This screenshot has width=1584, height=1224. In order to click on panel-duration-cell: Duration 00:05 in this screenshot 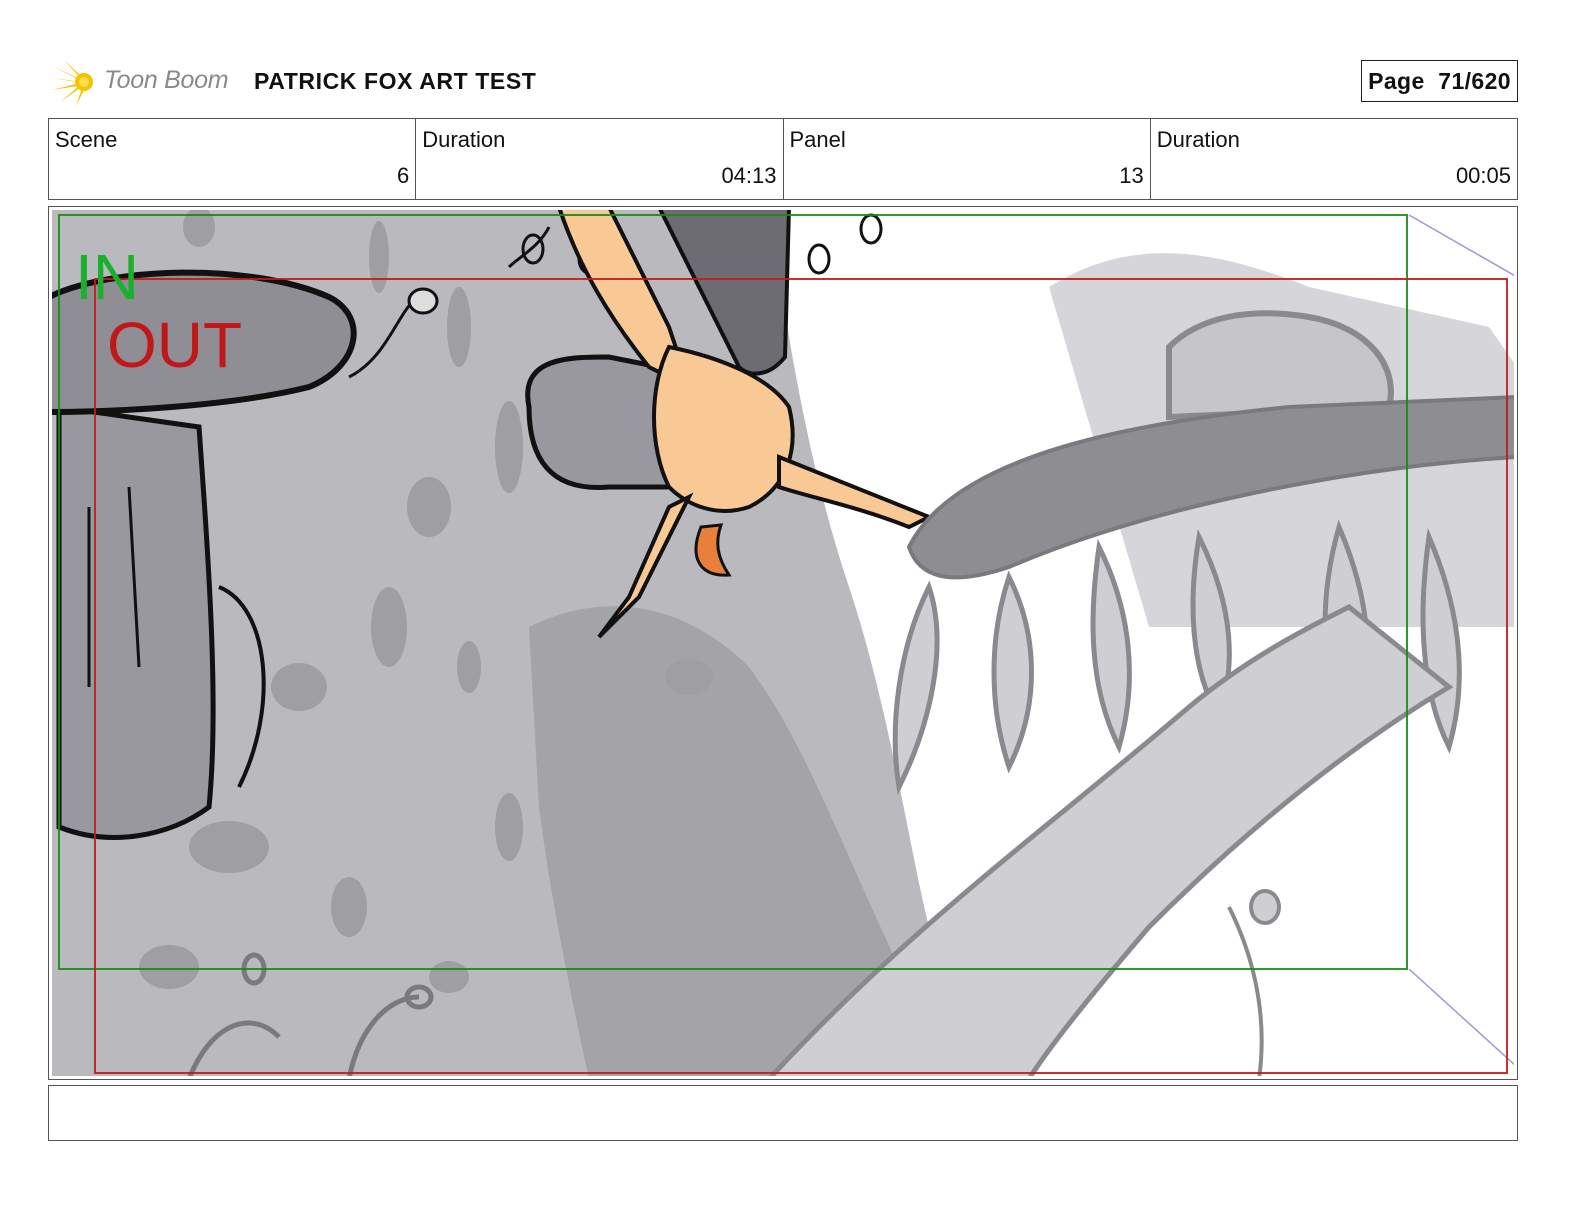, I will do `click(1334, 159)`.